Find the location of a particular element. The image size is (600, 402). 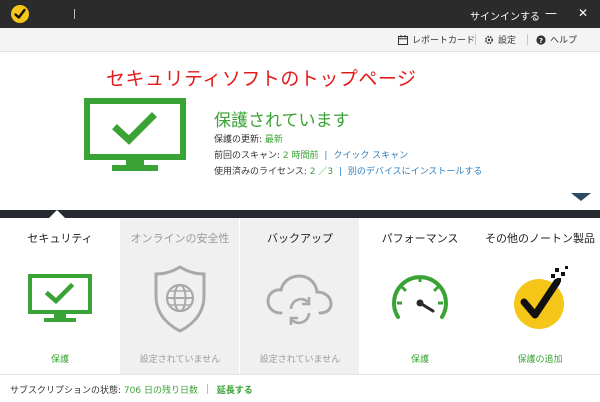

scan-value: 2 時間前 is located at coordinates (300, 156).